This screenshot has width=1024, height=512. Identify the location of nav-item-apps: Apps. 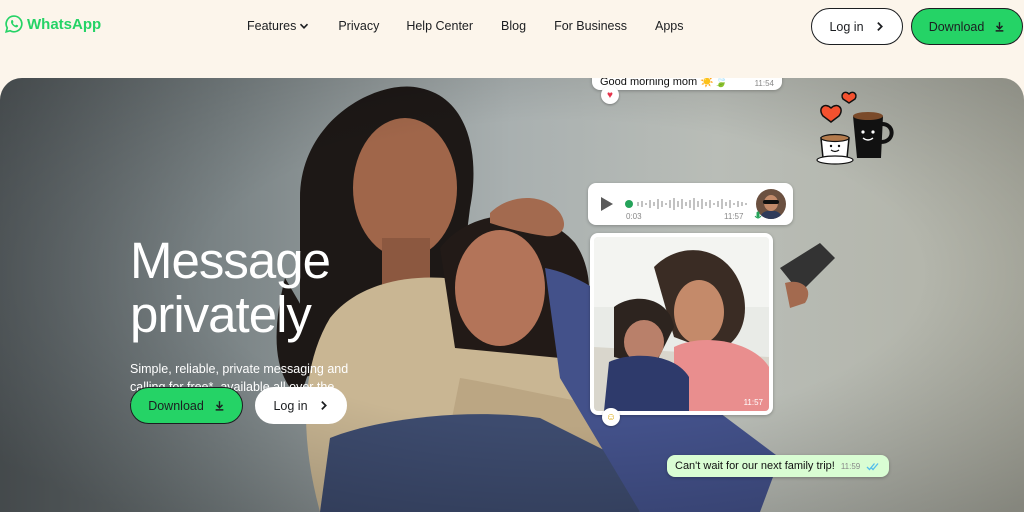
(669, 26).